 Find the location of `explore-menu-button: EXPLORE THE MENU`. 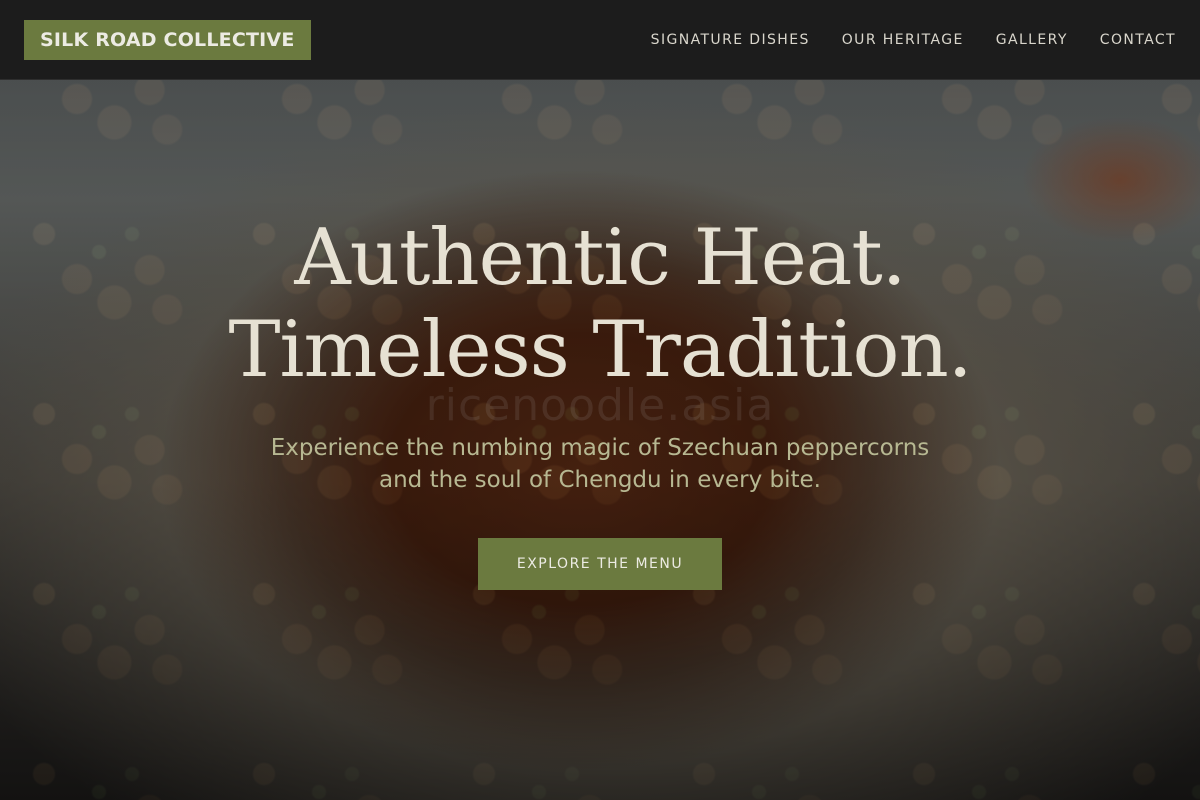

explore-menu-button: EXPLORE THE MENU is located at coordinates (600, 564).